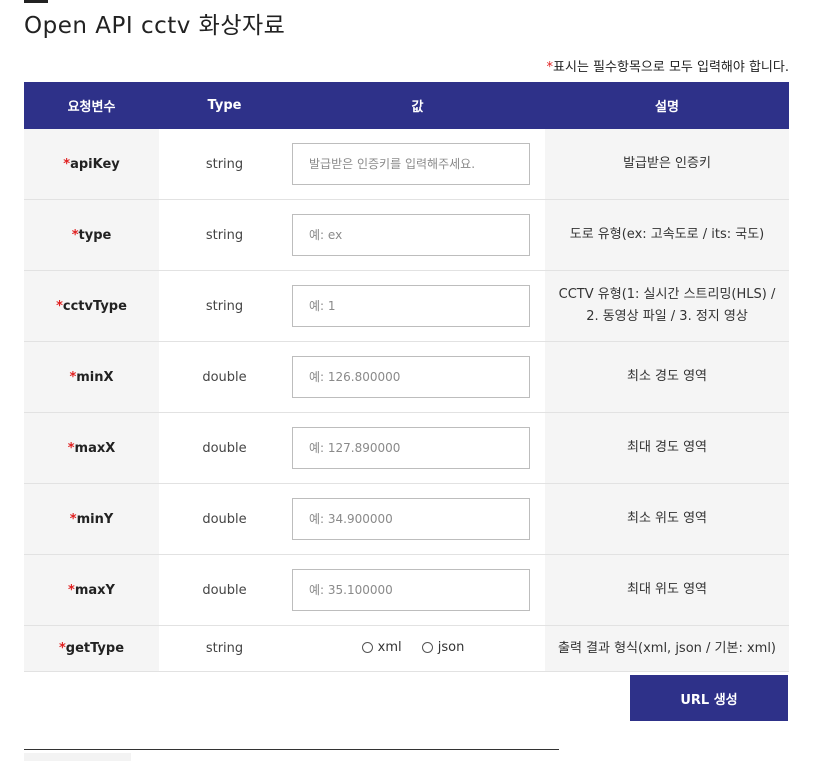  What do you see at coordinates (389, 647) in the screenshot?
I see `radio-xml-label: xml` at bounding box center [389, 647].